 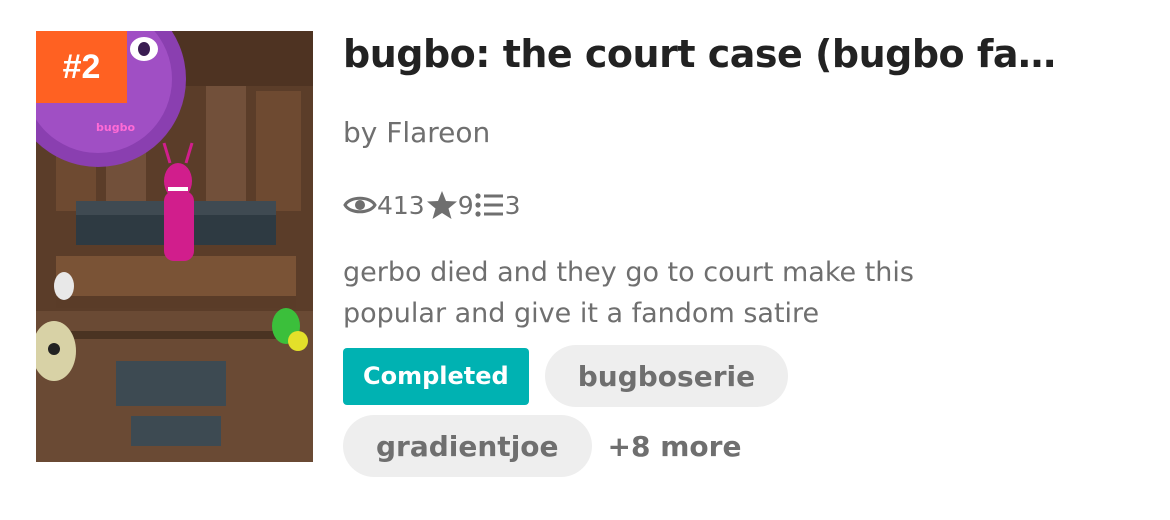 What do you see at coordinates (81, 67) in the screenshot?
I see `rank-badge: #2` at bounding box center [81, 67].